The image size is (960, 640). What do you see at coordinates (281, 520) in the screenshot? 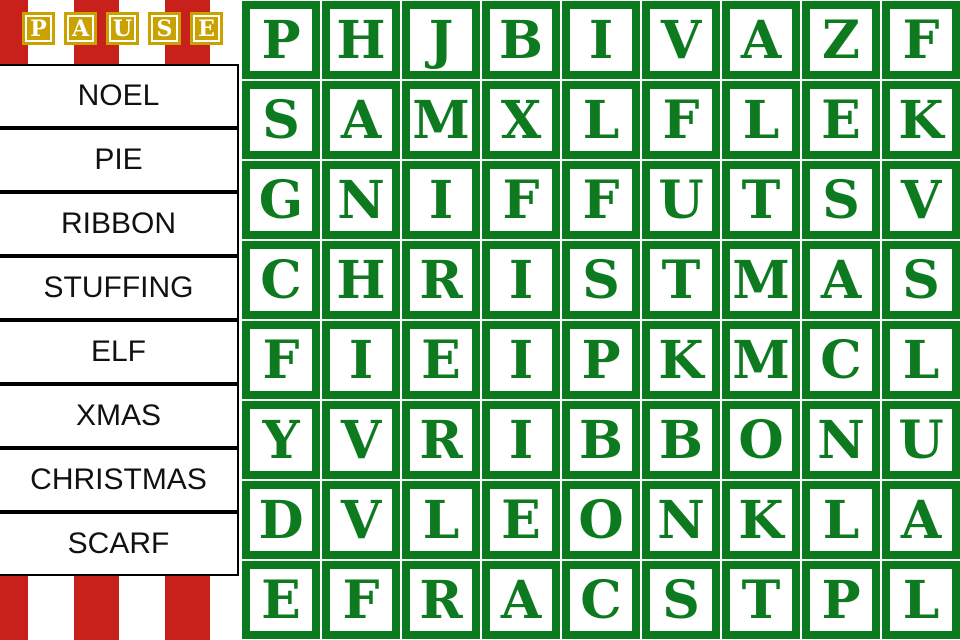
I see `letter-tile: D` at bounding box center [281, 520].